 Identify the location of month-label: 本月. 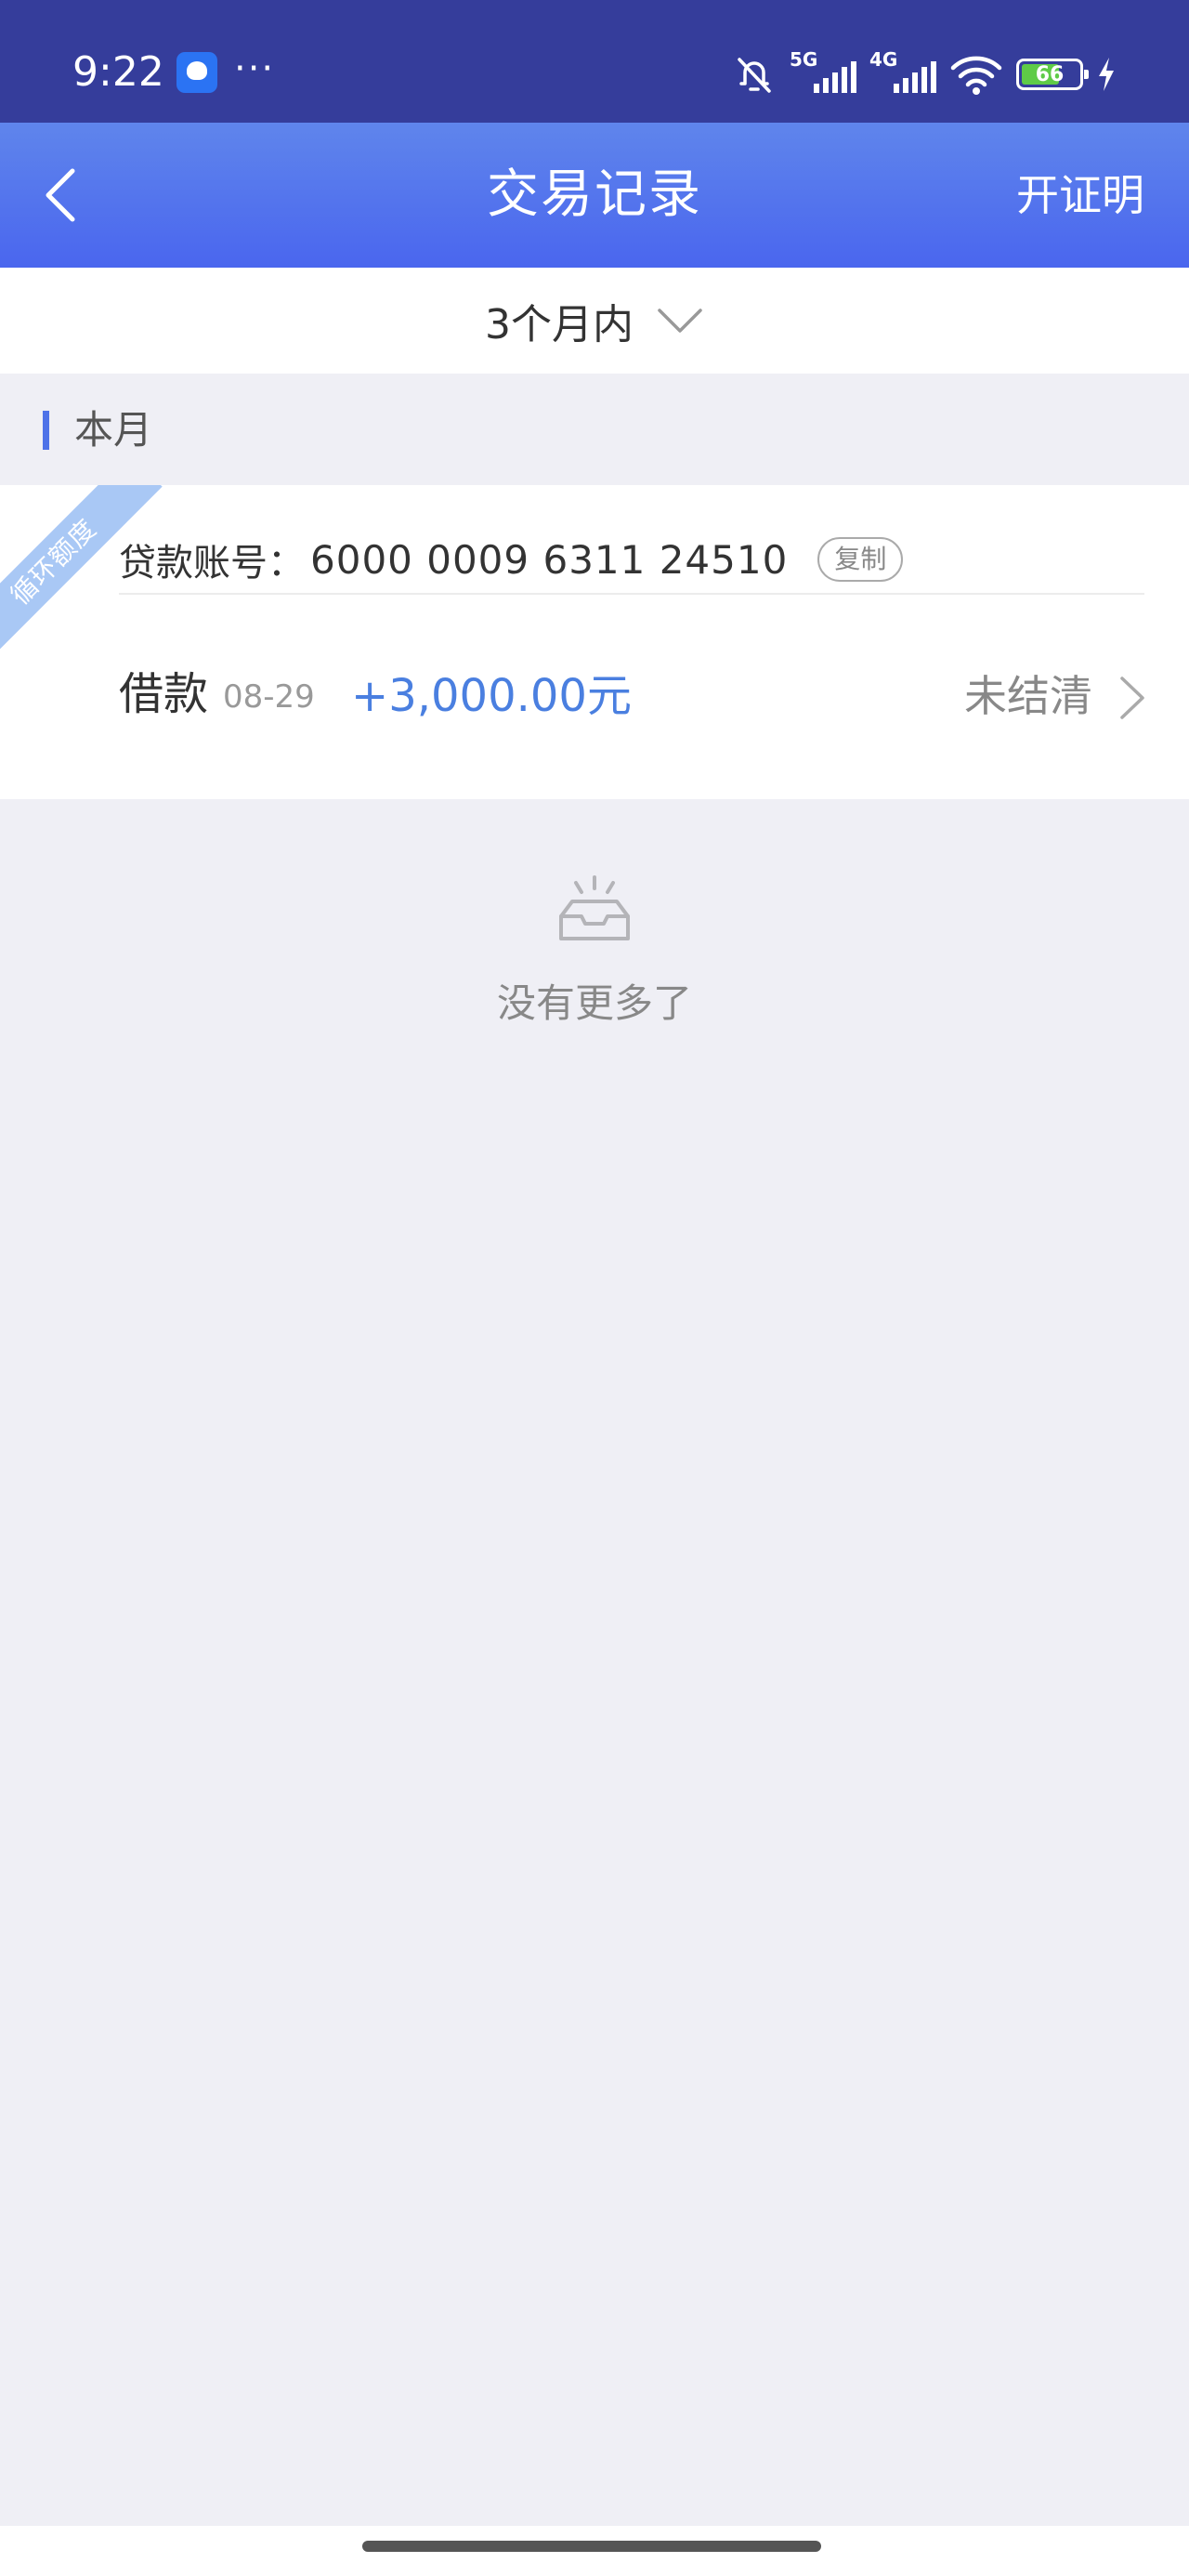
(113, 430).